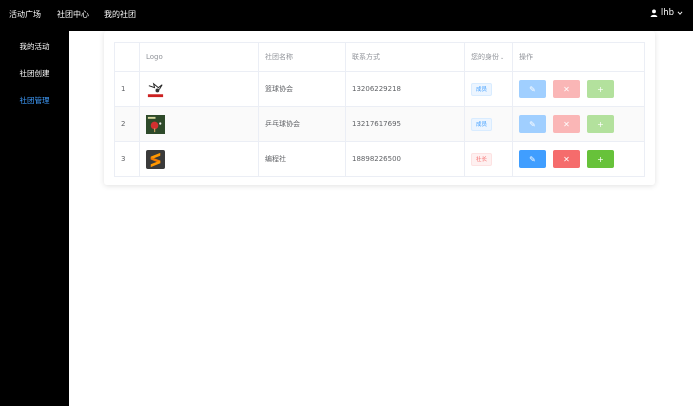  I want to click on header-ops: 操作, so click(578, 57).